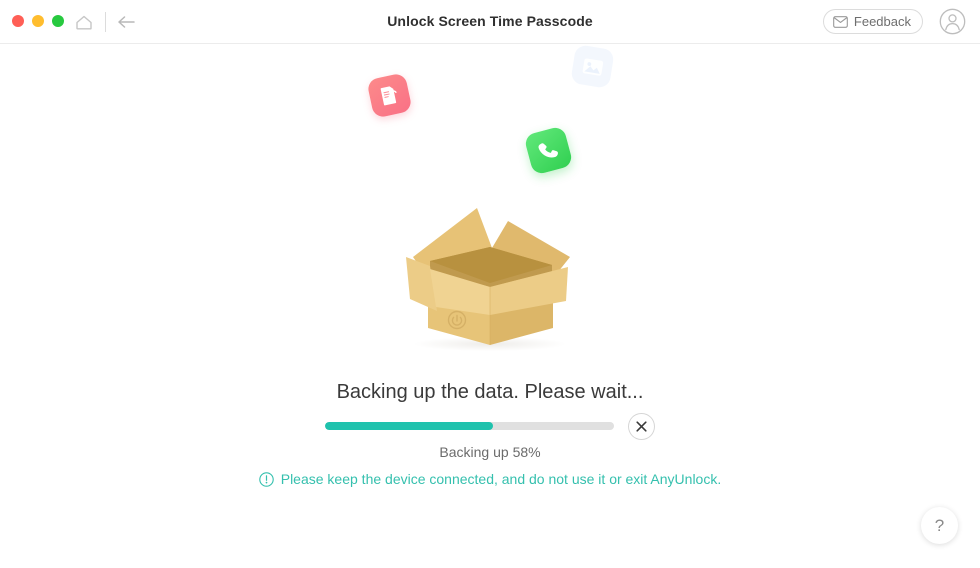 Image resolution: width=980 pixels, height=568 pixels. Describe the element at coordinates (409, 426) in the screenshot. I see `progress-bar-fill` at that location.